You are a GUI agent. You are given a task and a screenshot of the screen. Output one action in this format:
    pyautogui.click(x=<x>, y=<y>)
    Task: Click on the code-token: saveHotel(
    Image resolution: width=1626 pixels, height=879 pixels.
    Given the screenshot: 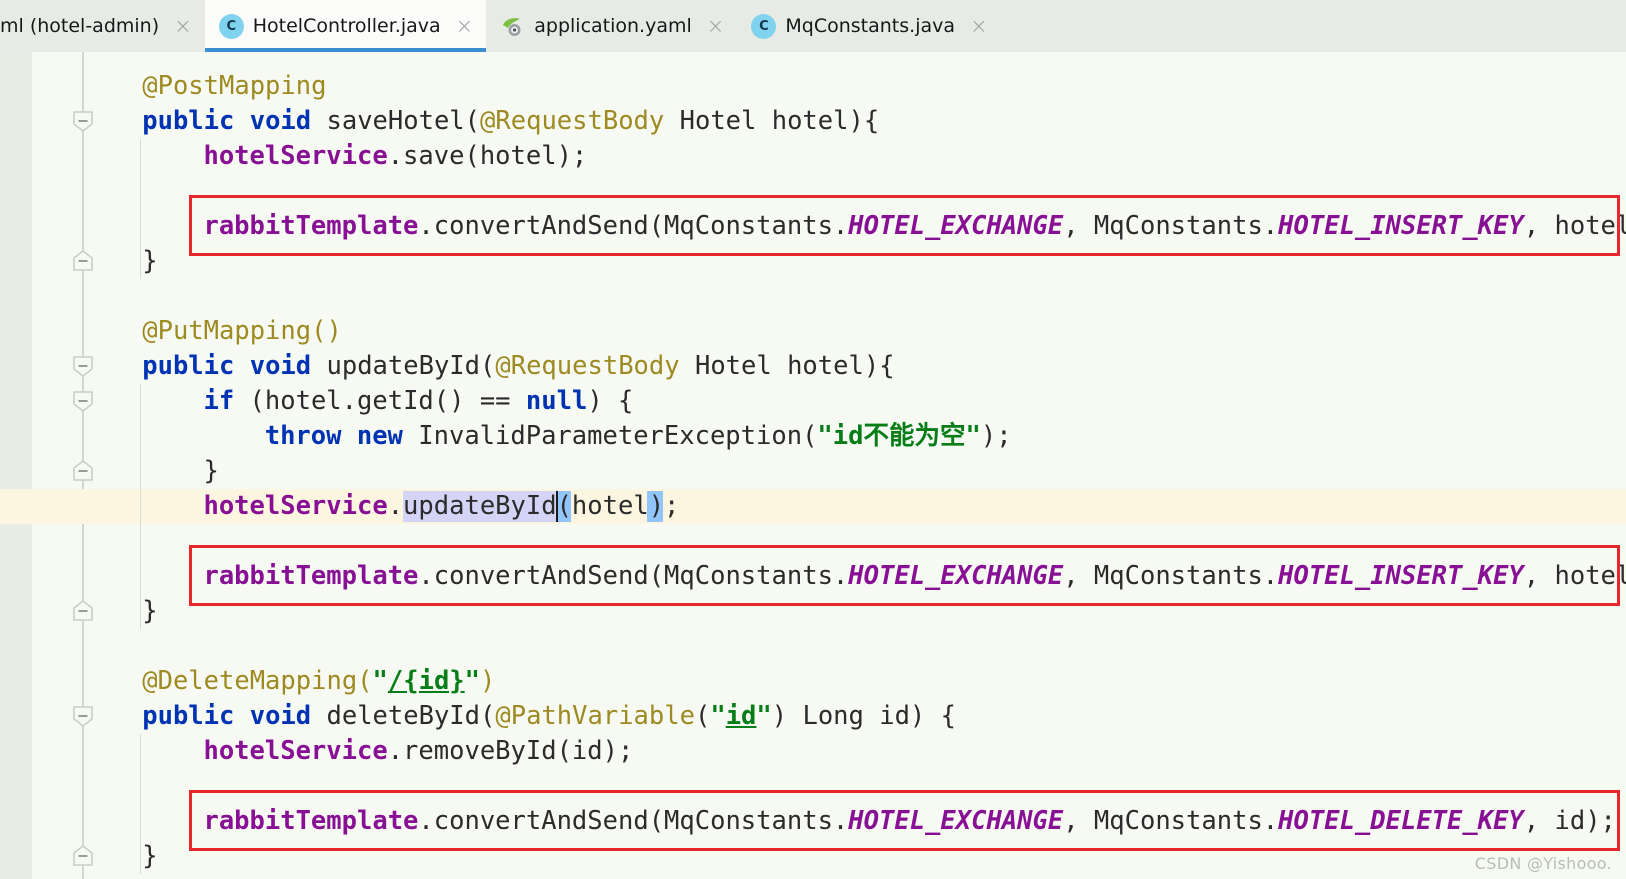 What is the action you would take?
    pyautogui.click(x=396, y=121)
    